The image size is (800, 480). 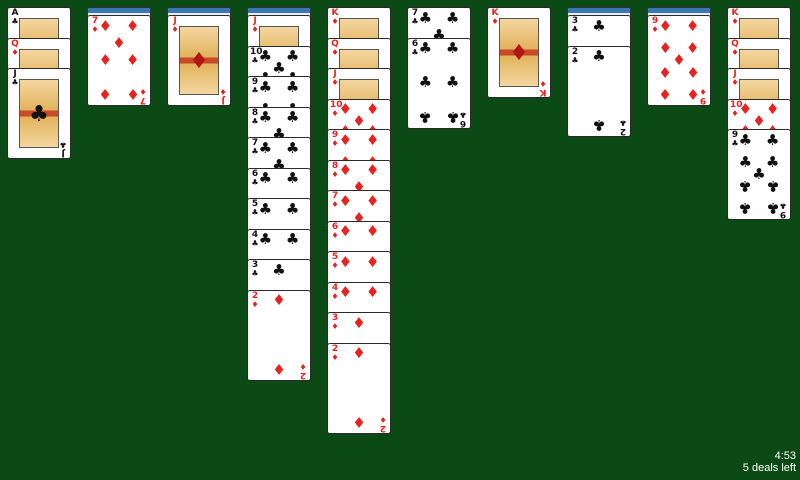 What do you see at coordinates (785, 456) in the screenshot?
I see `game-timer: 4:53` at bounding box center [785, 456].